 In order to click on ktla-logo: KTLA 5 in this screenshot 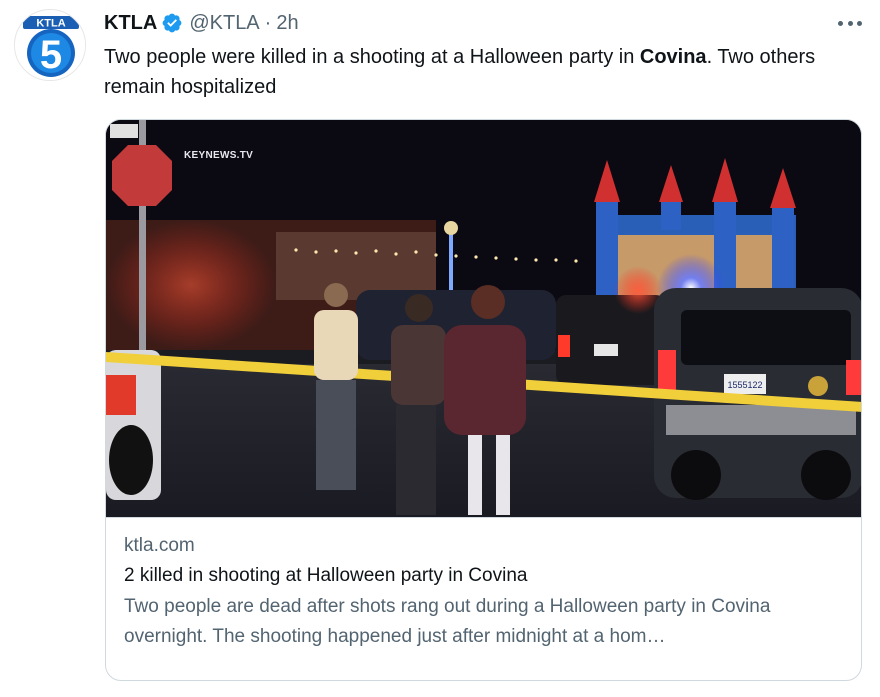, I will do `click(50, 45)`.